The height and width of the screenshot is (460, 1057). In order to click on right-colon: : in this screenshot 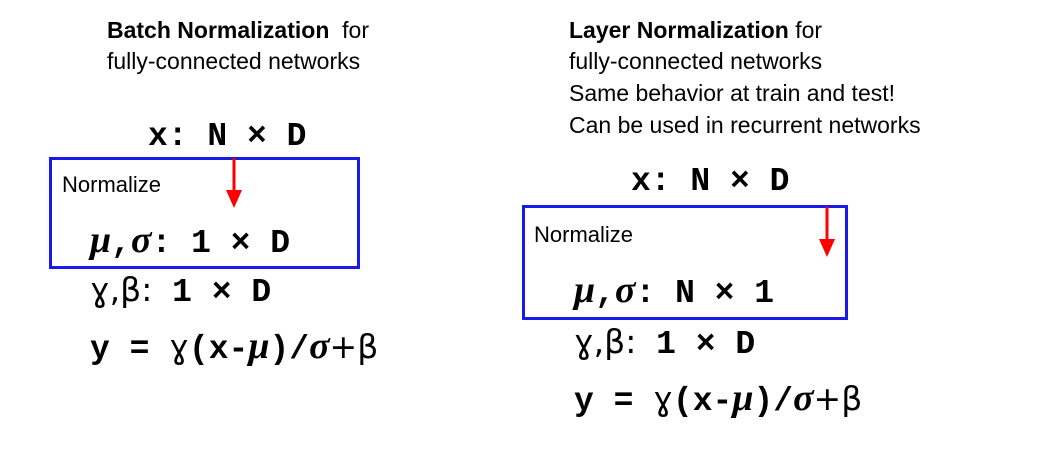, I will do `click(645, 293)`.